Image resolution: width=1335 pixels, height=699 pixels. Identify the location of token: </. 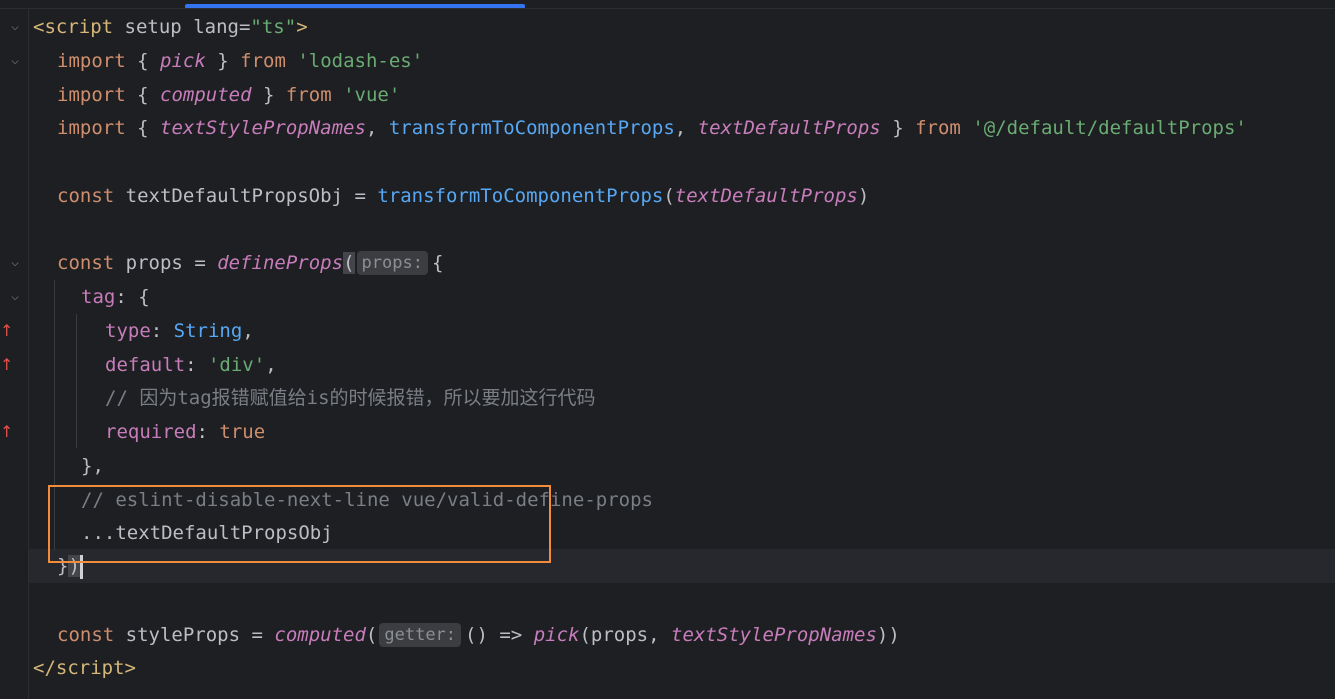
(44, 668).